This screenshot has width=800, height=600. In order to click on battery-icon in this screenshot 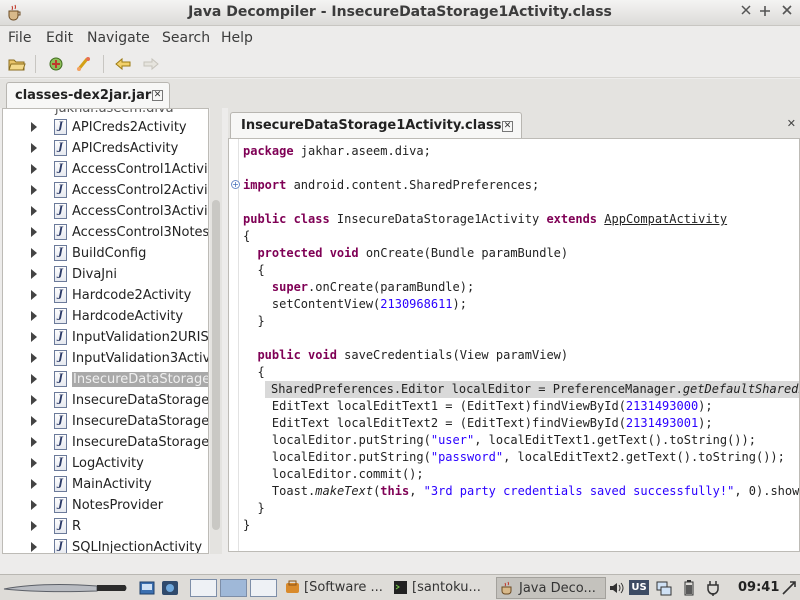, I will do `click(689, 588)`.